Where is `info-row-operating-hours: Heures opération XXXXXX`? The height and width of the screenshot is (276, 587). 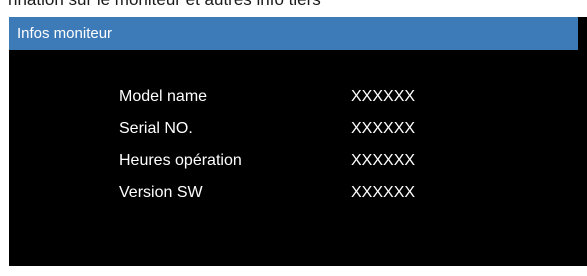
info-row-operating-hours: Heures opération XXXXXX is located at coordinates (293, 161).